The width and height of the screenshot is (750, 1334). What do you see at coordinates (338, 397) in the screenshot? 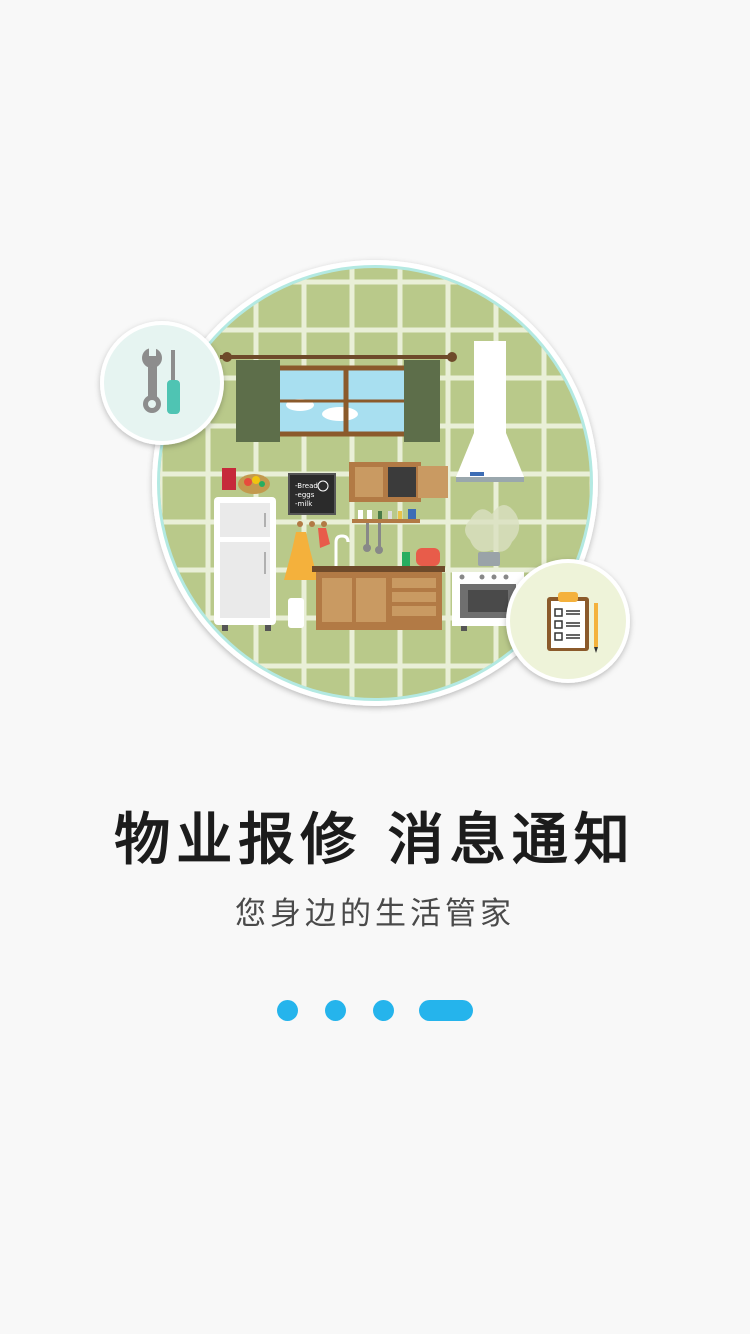
I see `window` at bounding box center [338, 397].